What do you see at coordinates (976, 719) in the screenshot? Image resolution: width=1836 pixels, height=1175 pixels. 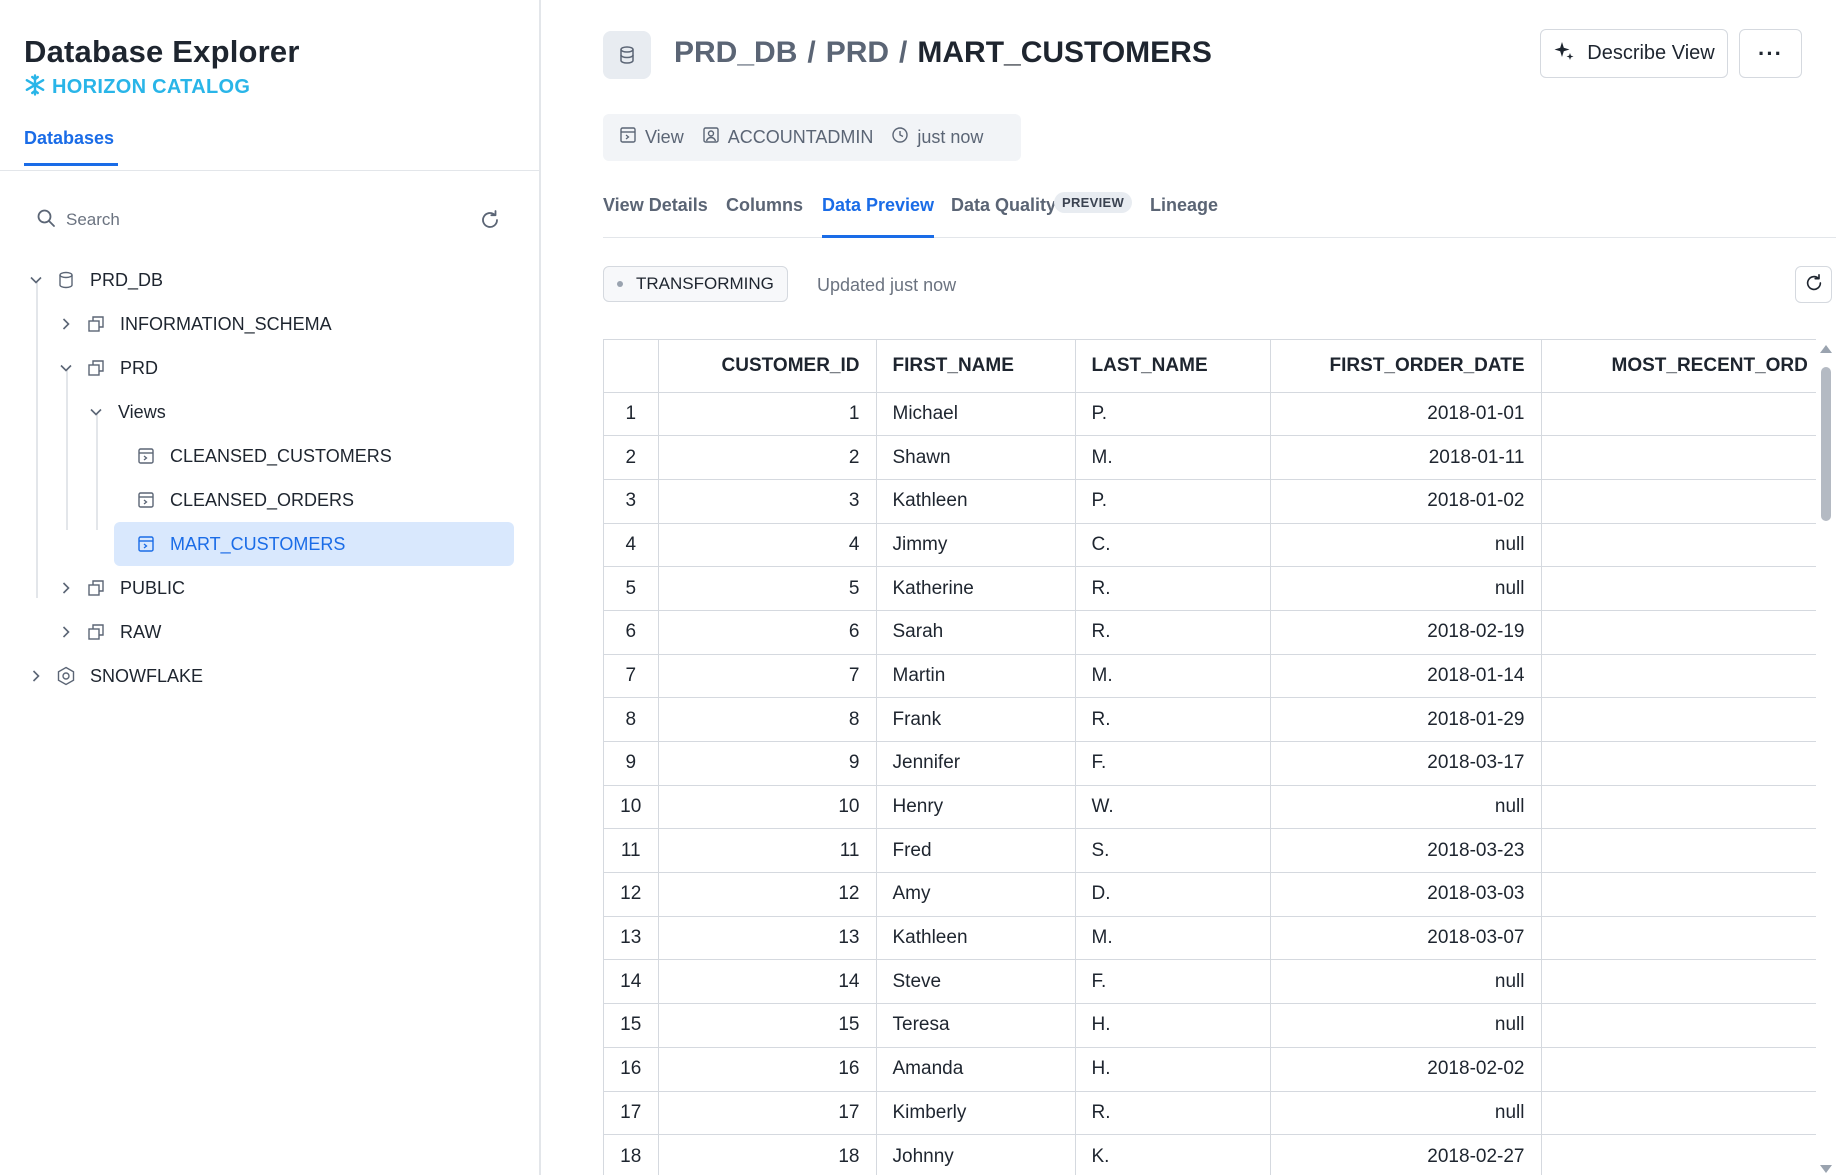 I see `table-cell: Frank` at bounding box center [976, 719].